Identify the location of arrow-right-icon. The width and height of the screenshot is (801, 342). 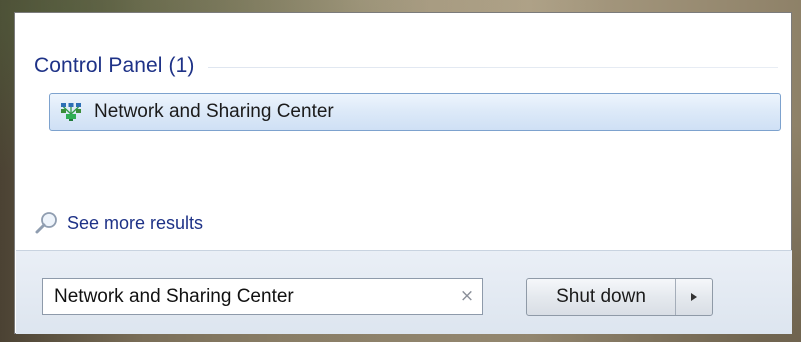
(694, 297).